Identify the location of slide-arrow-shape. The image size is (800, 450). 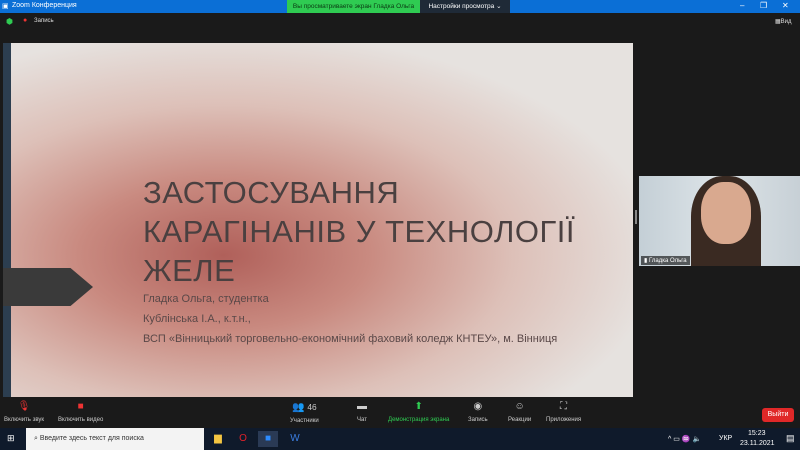
(48, 287).